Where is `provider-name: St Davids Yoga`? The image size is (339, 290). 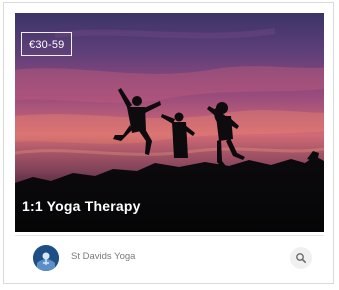
provider-name: St Davids Yoga is located at coordinates (103, 257).